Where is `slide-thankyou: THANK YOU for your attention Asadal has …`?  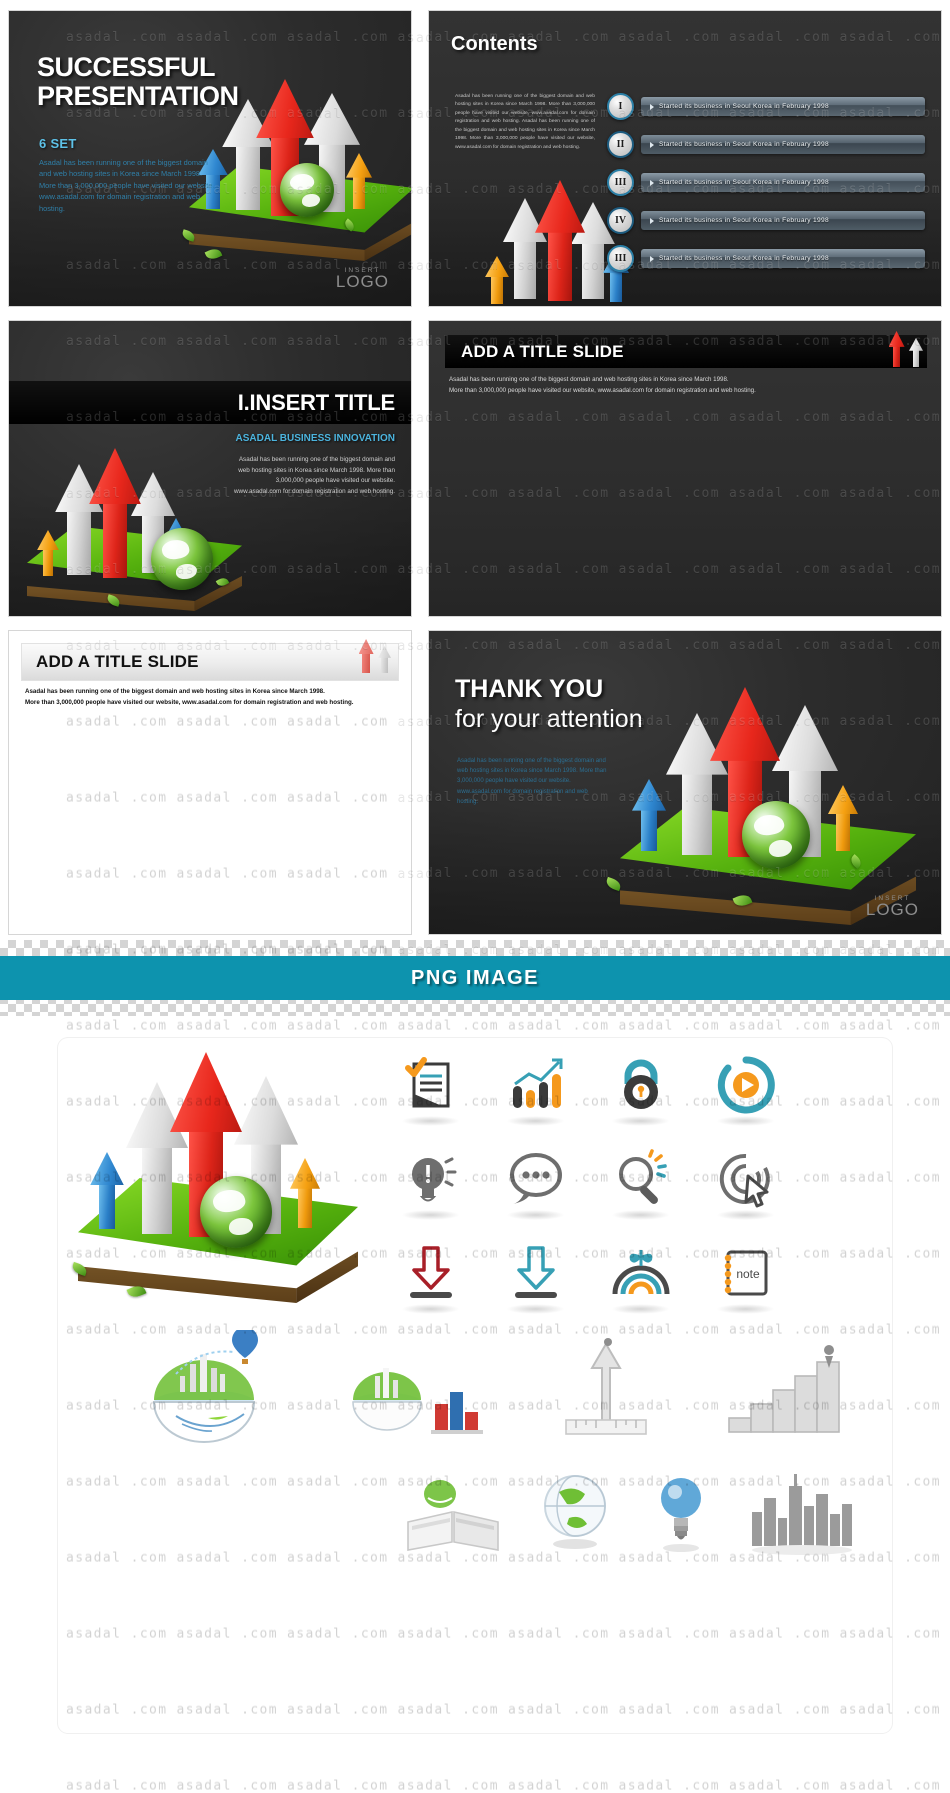 slide-thankyou: THANK YOU for your attention Asadal has … is located at coordinates (685, 782).